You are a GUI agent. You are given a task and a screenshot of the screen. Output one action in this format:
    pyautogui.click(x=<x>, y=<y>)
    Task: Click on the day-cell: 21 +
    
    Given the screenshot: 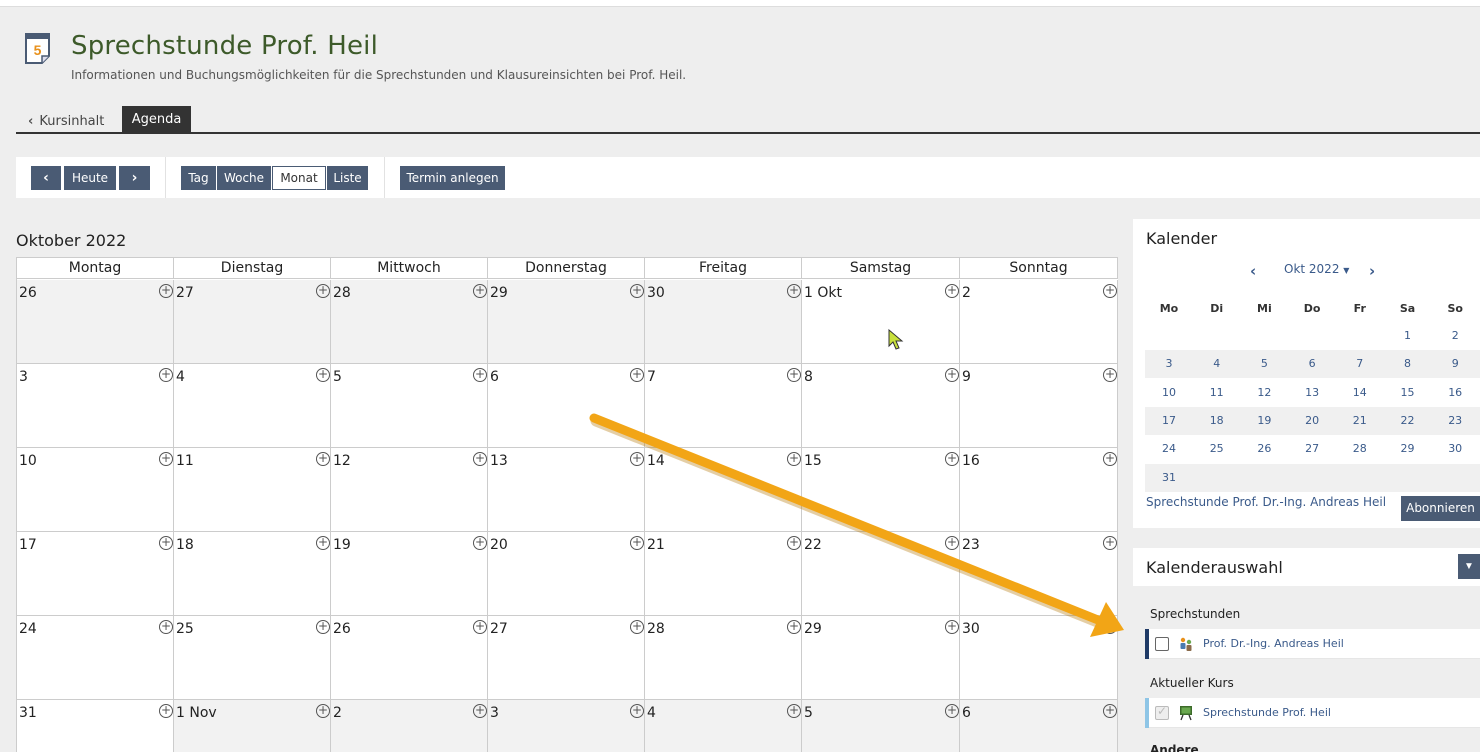 What is the action you would take?
    pyautogui.click(x=723, y=574)
    